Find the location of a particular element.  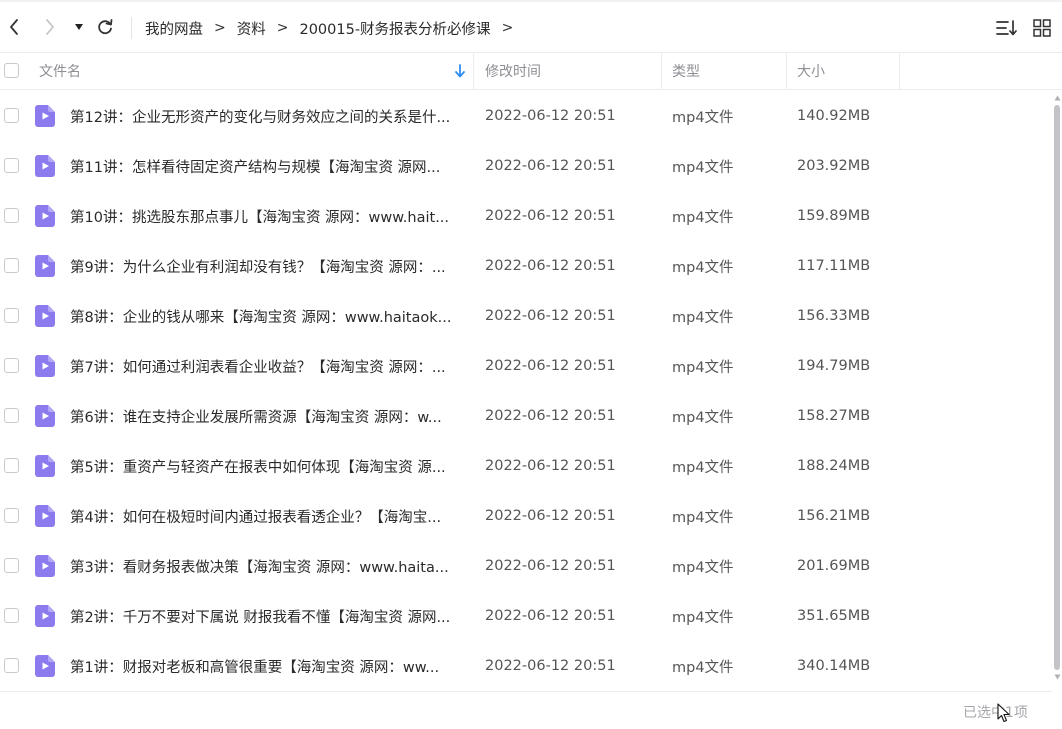

column-header-name: 文件名 is located at coordinates (60, 71).